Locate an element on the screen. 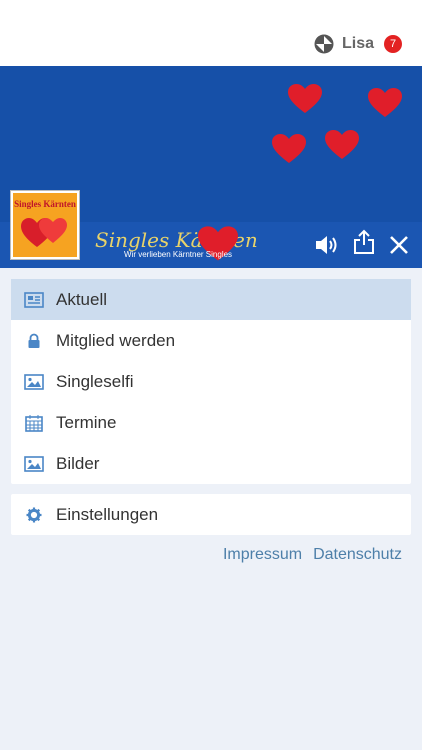 The image size is (422, 750). newspaper-icon is located at coordinates (34, 300).